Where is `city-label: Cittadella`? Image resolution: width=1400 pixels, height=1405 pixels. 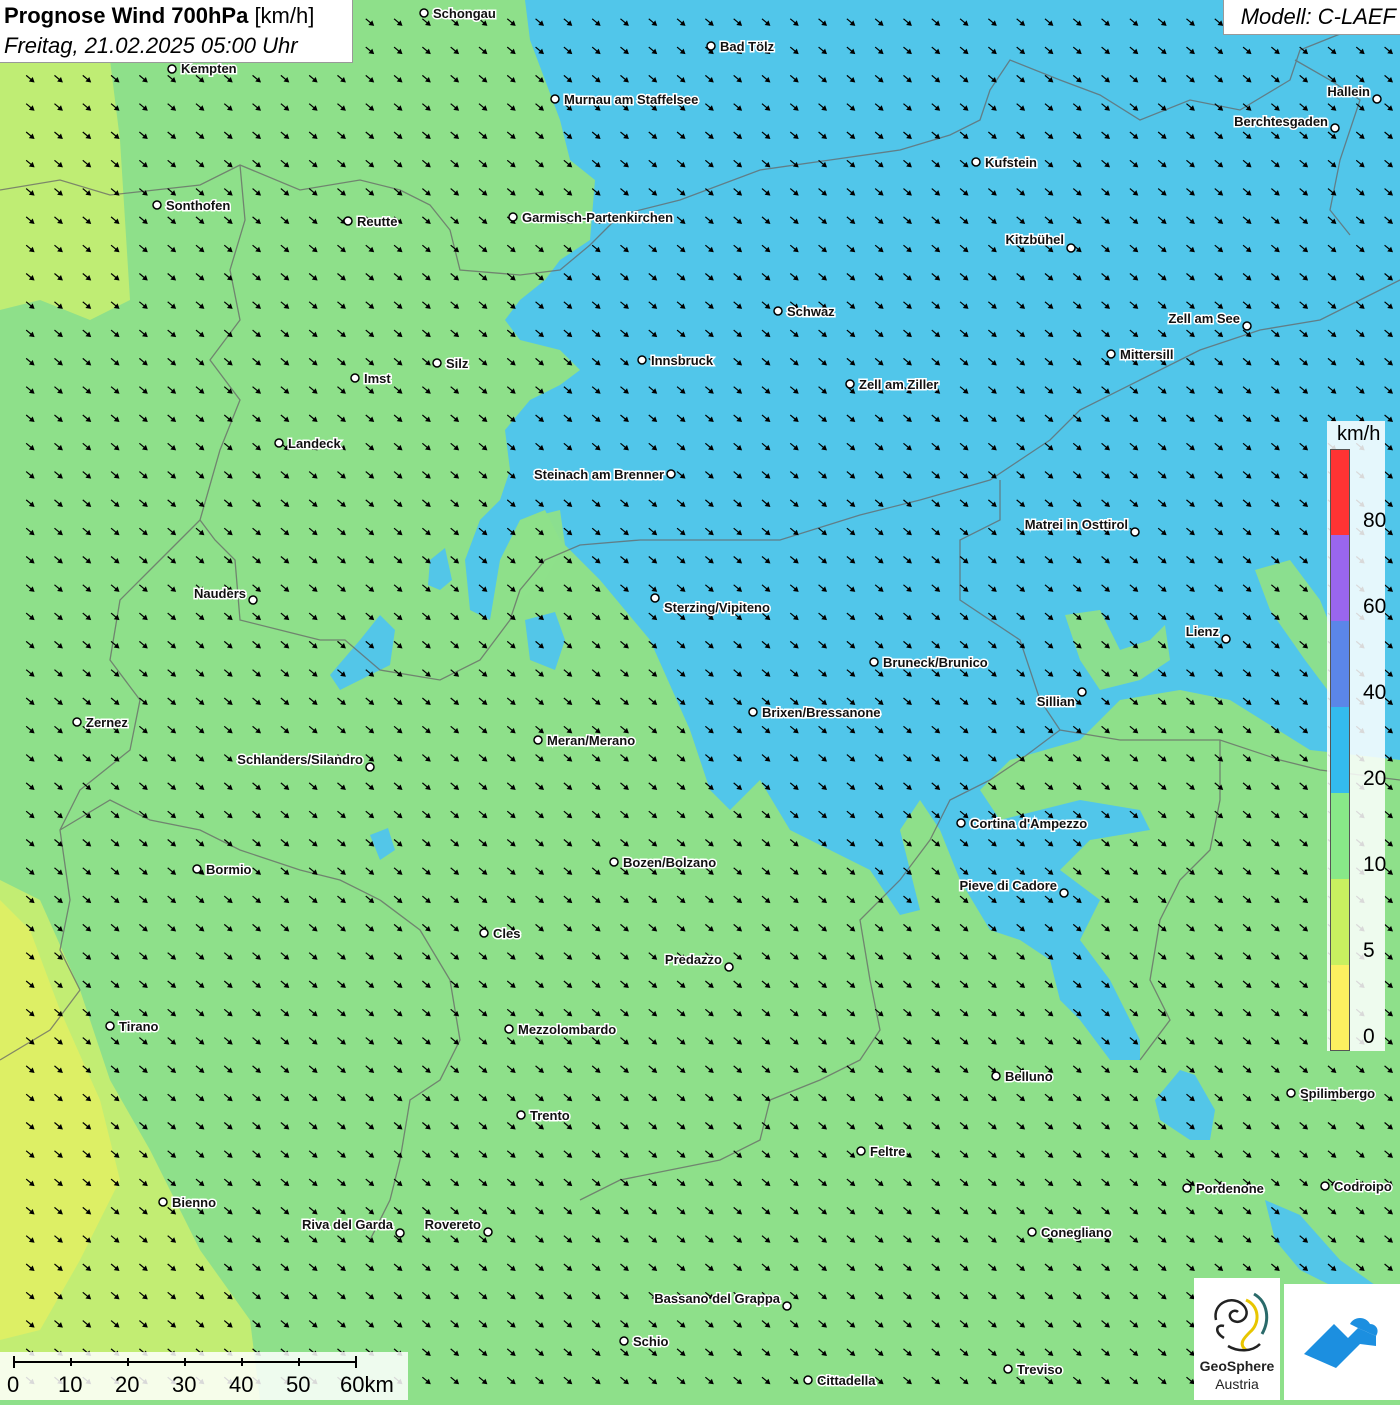
city-label: Cittadella is located at coordinates (846, 1380).